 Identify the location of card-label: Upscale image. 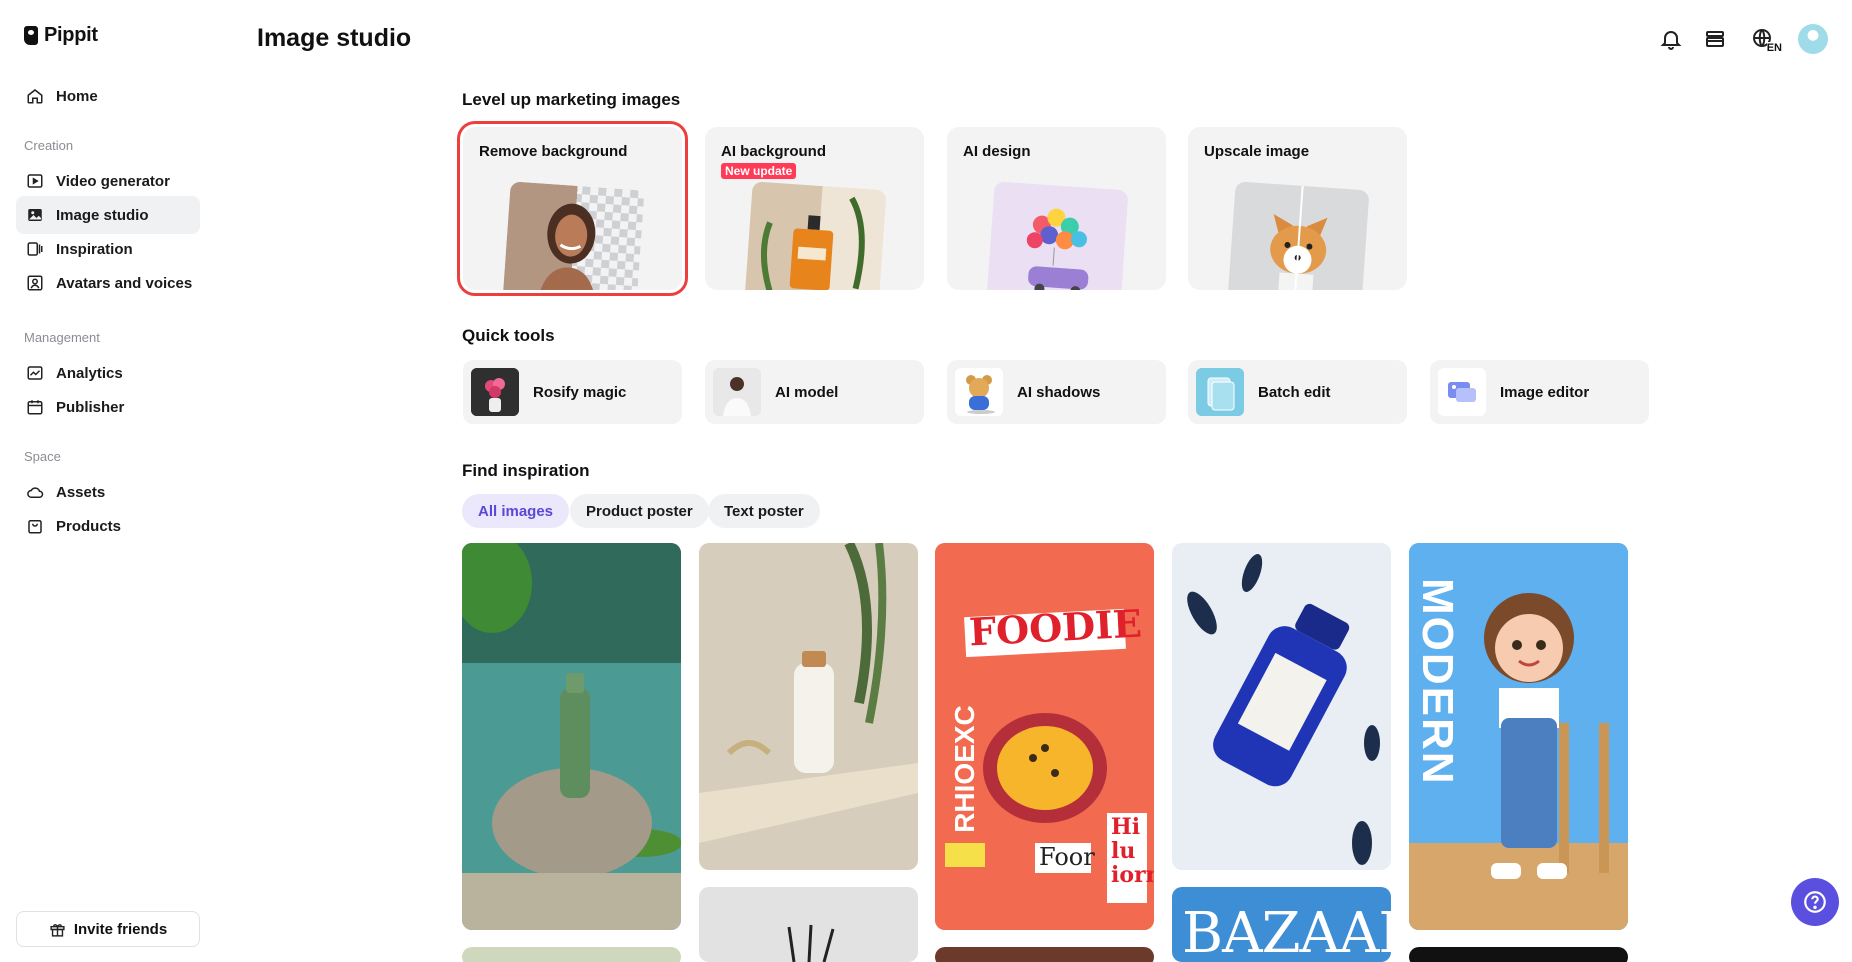
(1257, 151).